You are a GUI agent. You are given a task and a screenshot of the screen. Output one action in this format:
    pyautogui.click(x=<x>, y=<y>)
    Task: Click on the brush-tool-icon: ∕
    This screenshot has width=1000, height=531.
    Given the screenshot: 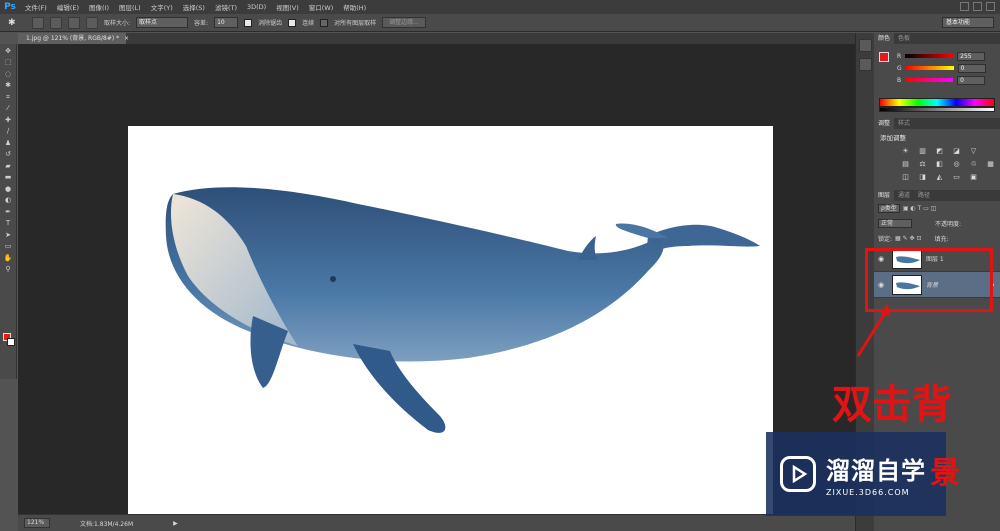 What is the action you would take?
    pyautogui.click(x=8, y=131)
    